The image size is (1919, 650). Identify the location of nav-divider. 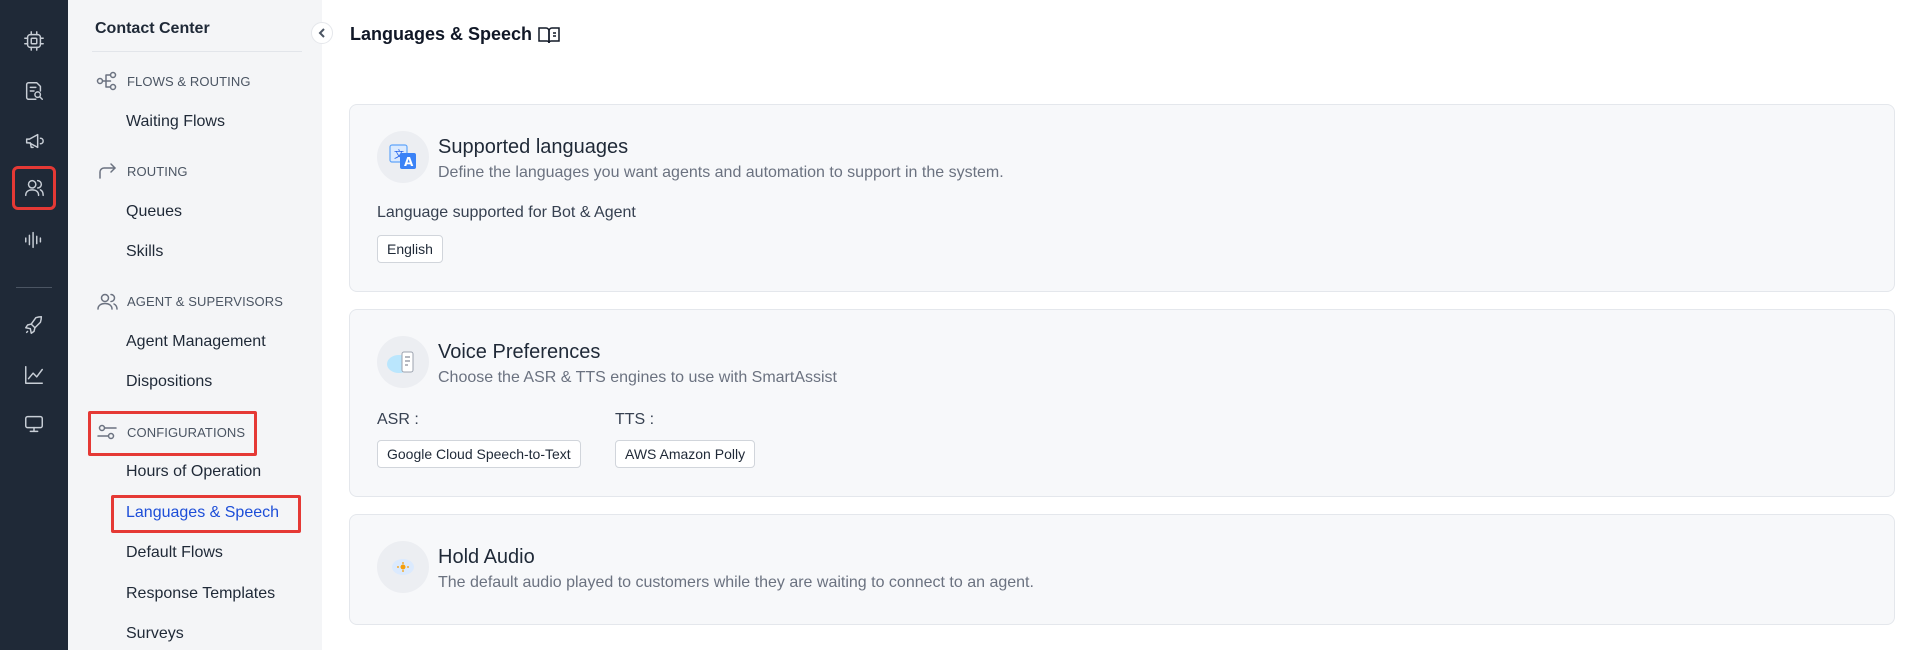
(197, 51).